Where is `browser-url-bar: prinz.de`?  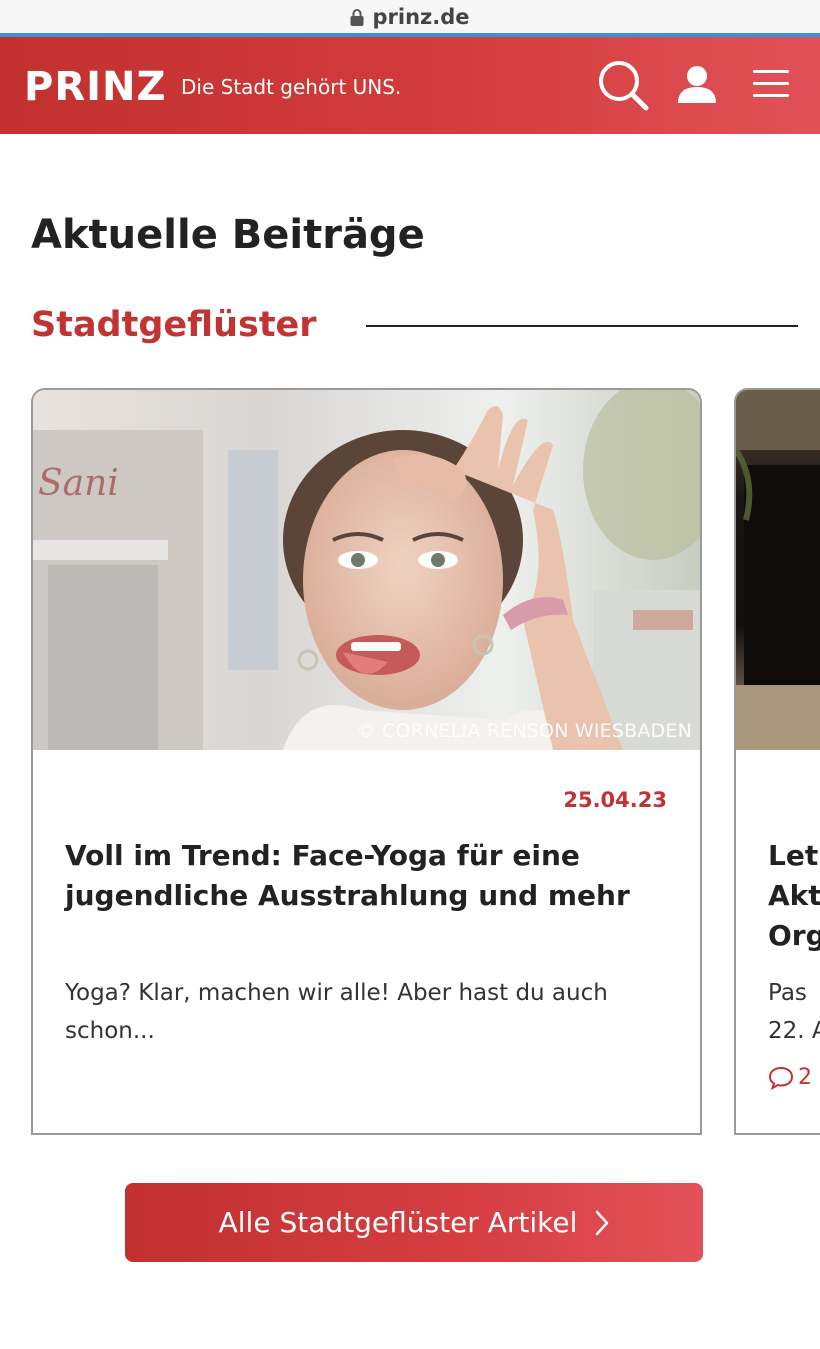
browser-url-bar: prinz.de is located at coordinates (410, 16).